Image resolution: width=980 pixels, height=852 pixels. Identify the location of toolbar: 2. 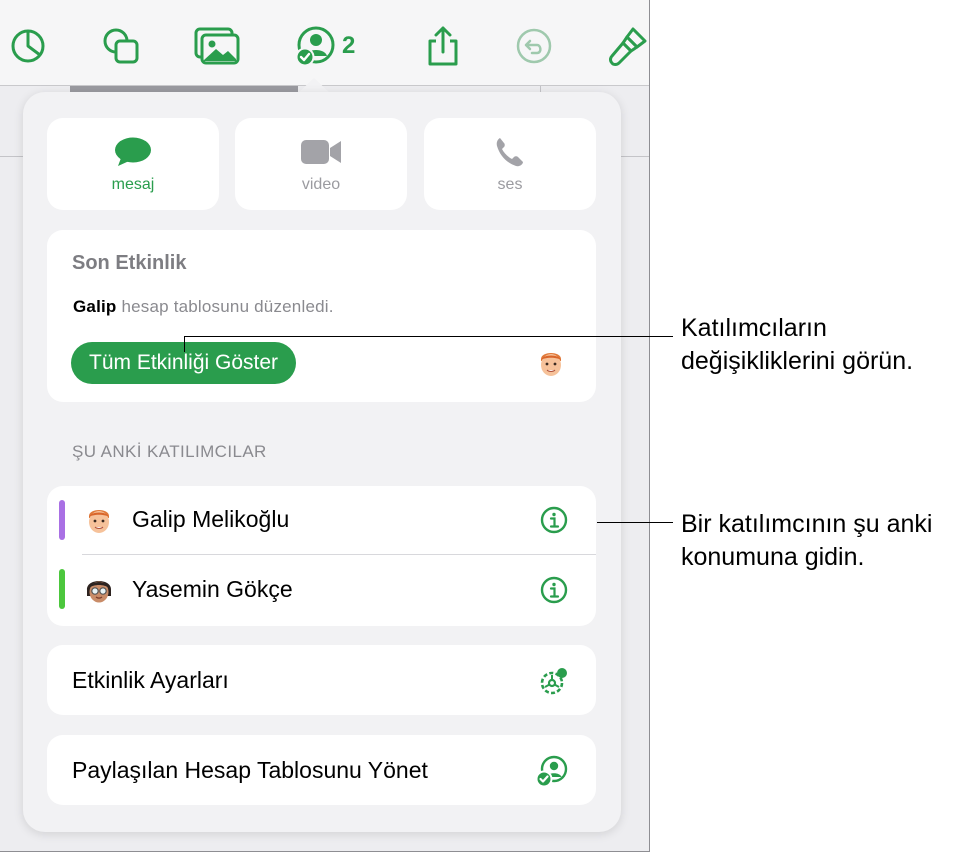
(324, 43).